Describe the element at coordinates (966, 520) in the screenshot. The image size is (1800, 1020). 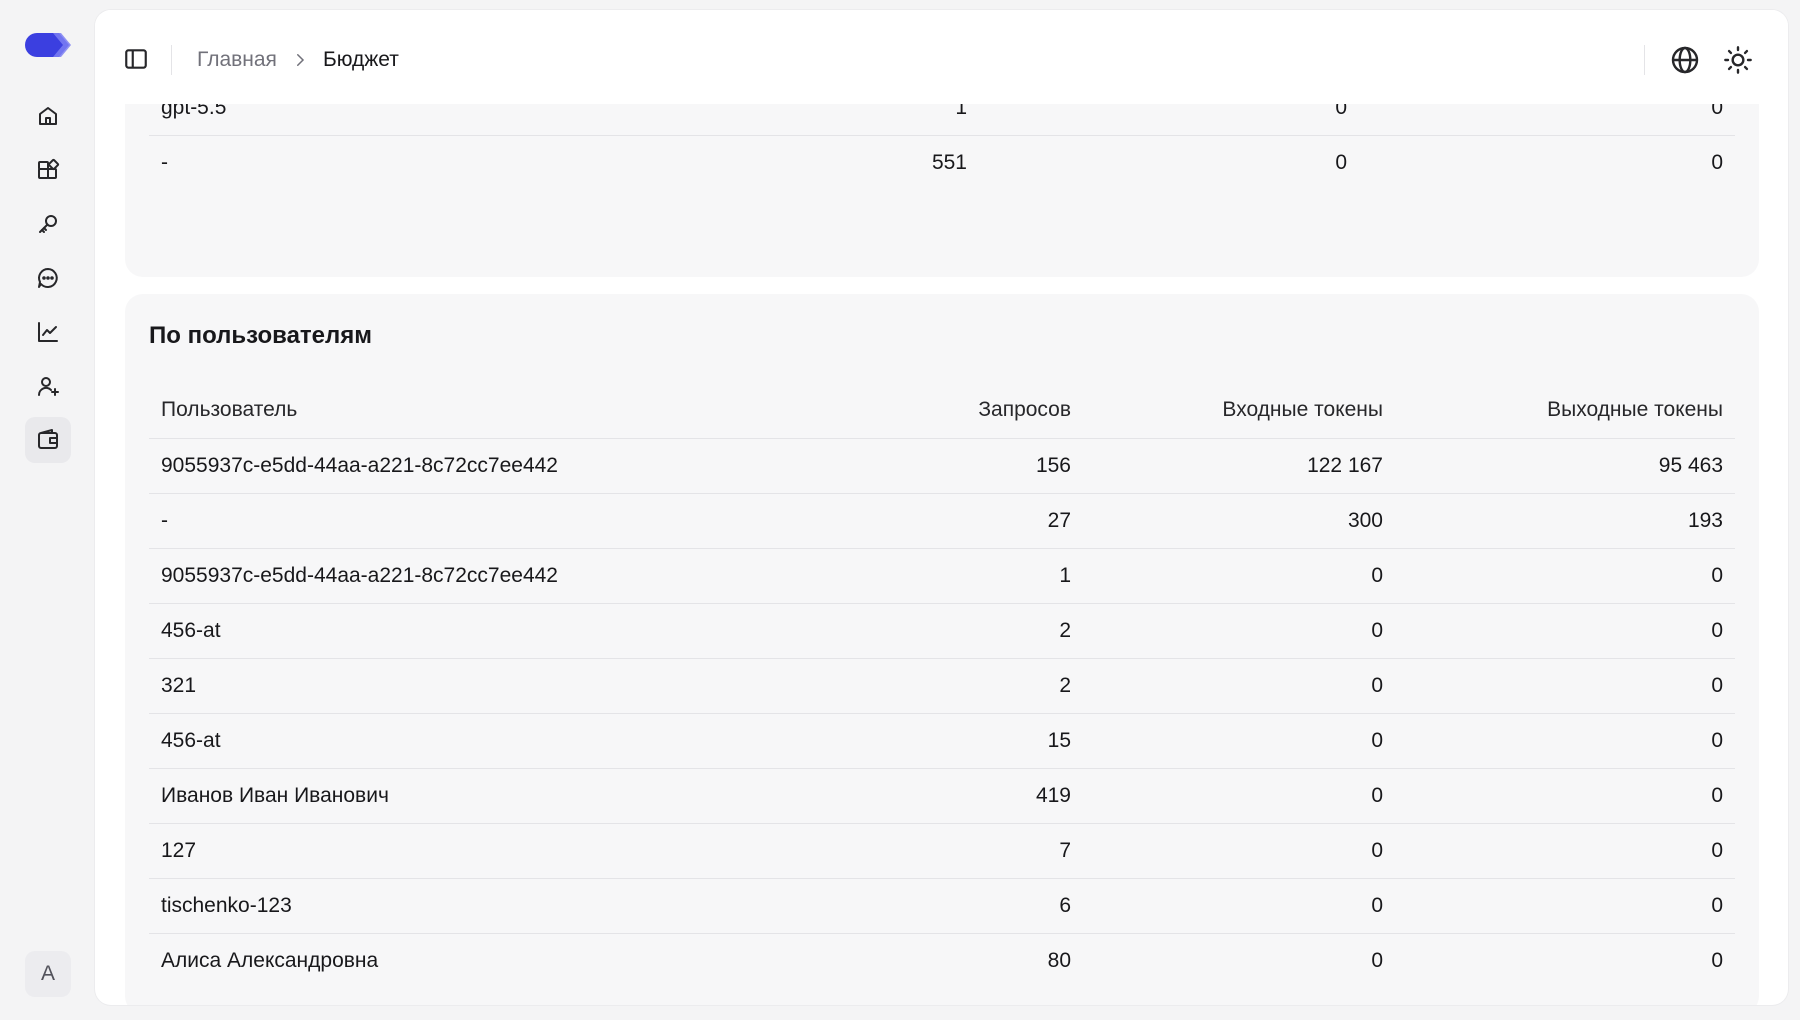
I see `cell-requests: 27` at that location.